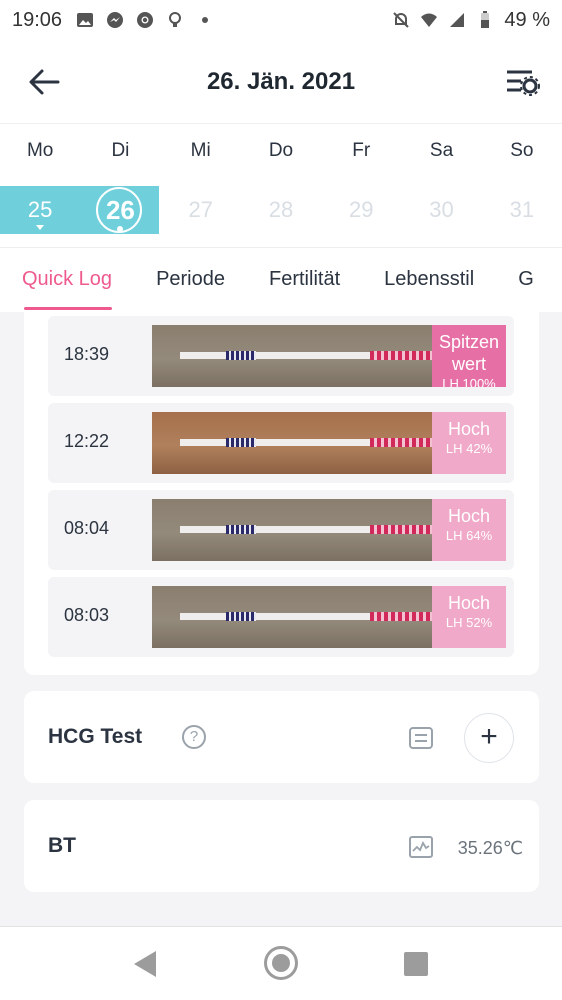 The height and width of the screenshot is (1000, 562). What do you see at coordinates (457, 20) in the screenshot?
I see `signal-icon` at bounding box center [457, 20].